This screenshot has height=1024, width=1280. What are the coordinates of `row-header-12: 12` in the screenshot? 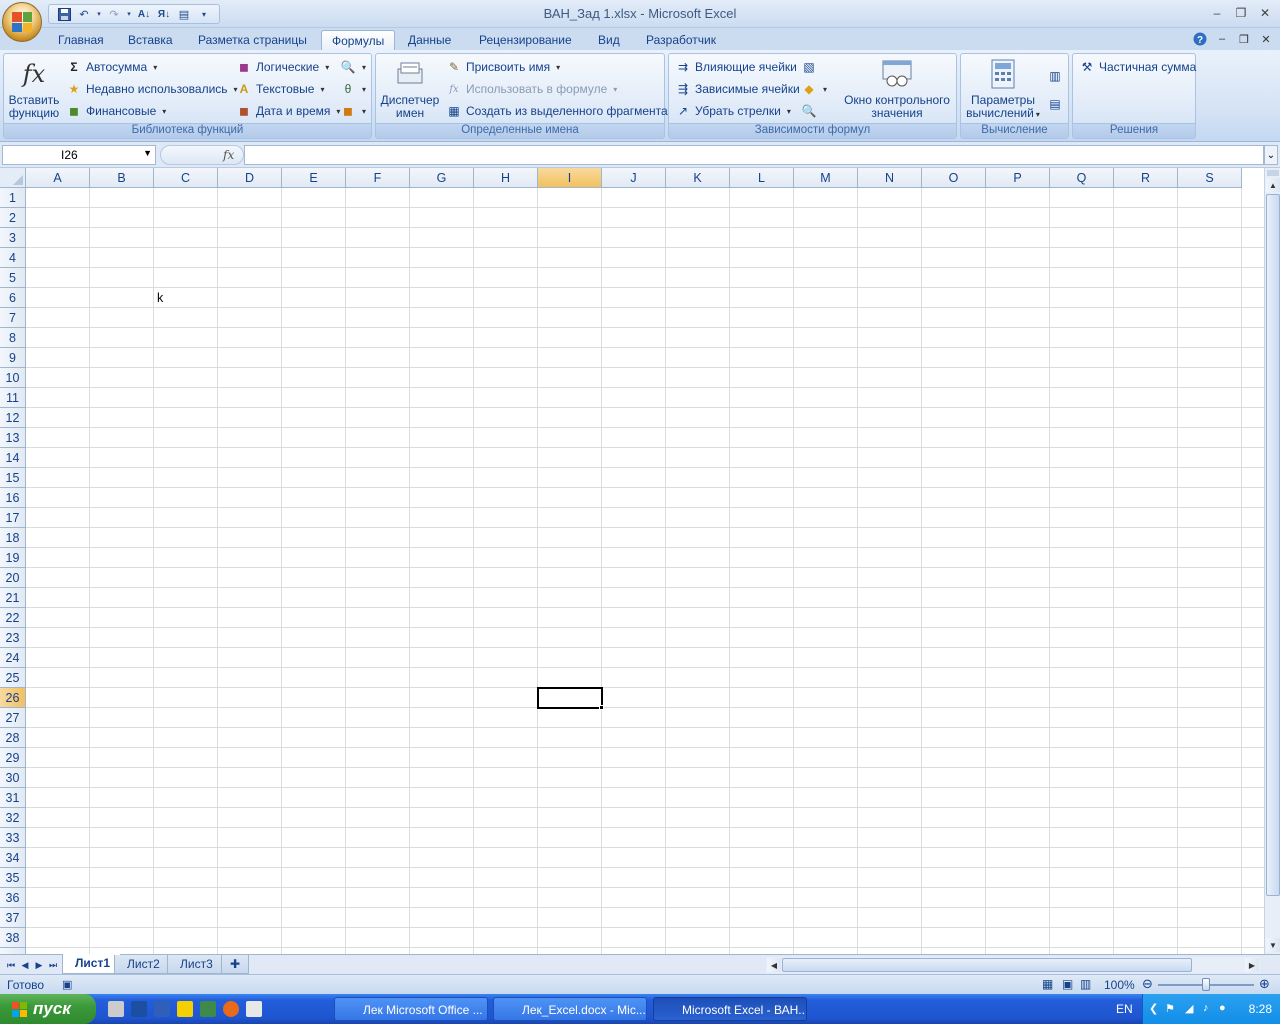 It's located at (13, 418).